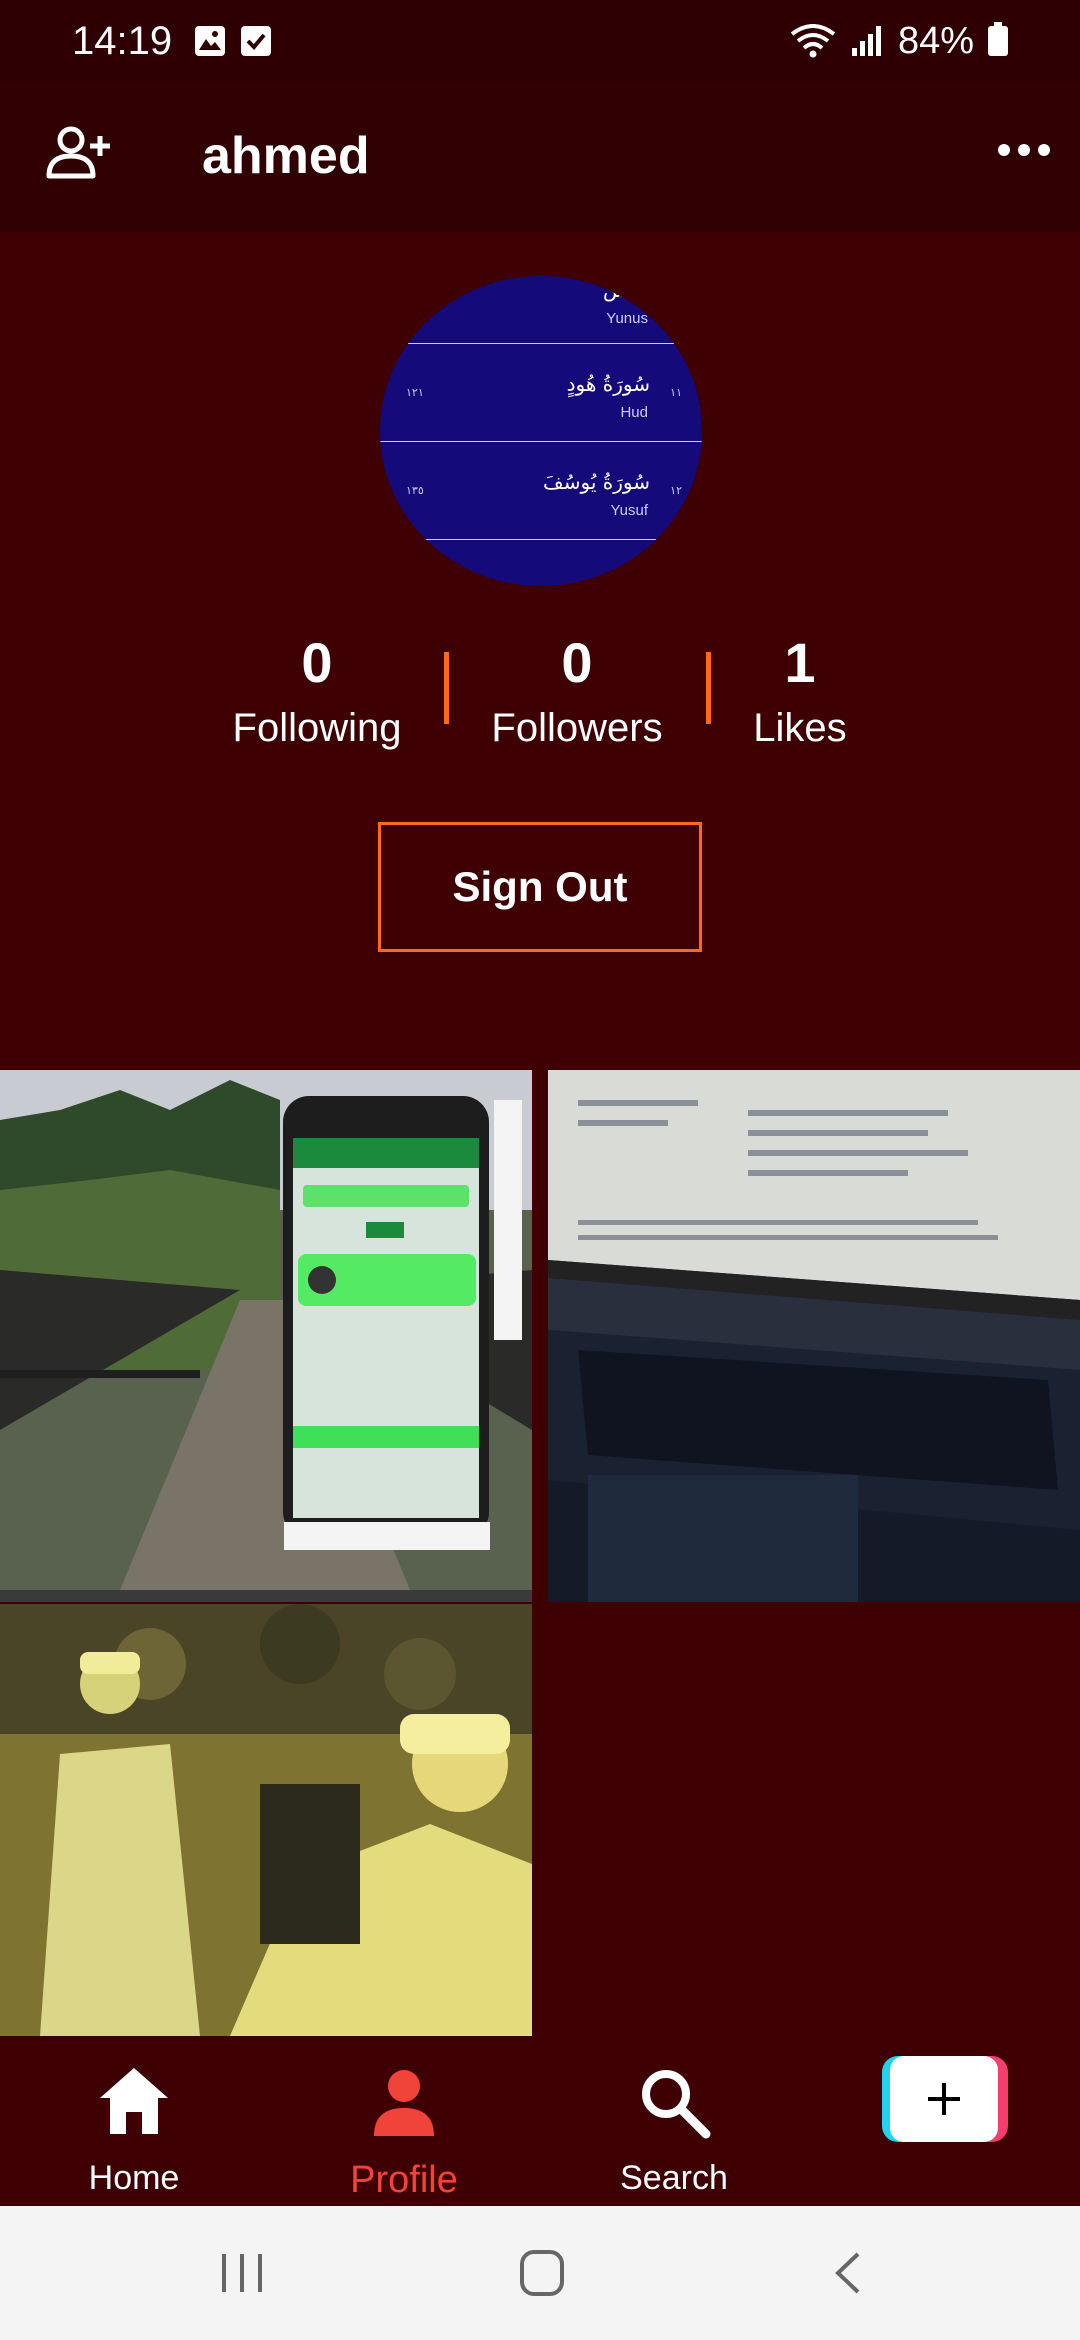 The width and height of the screenshot is (1080, 2340). I want to click on stat-following: 0 Following, so click(317, 693).